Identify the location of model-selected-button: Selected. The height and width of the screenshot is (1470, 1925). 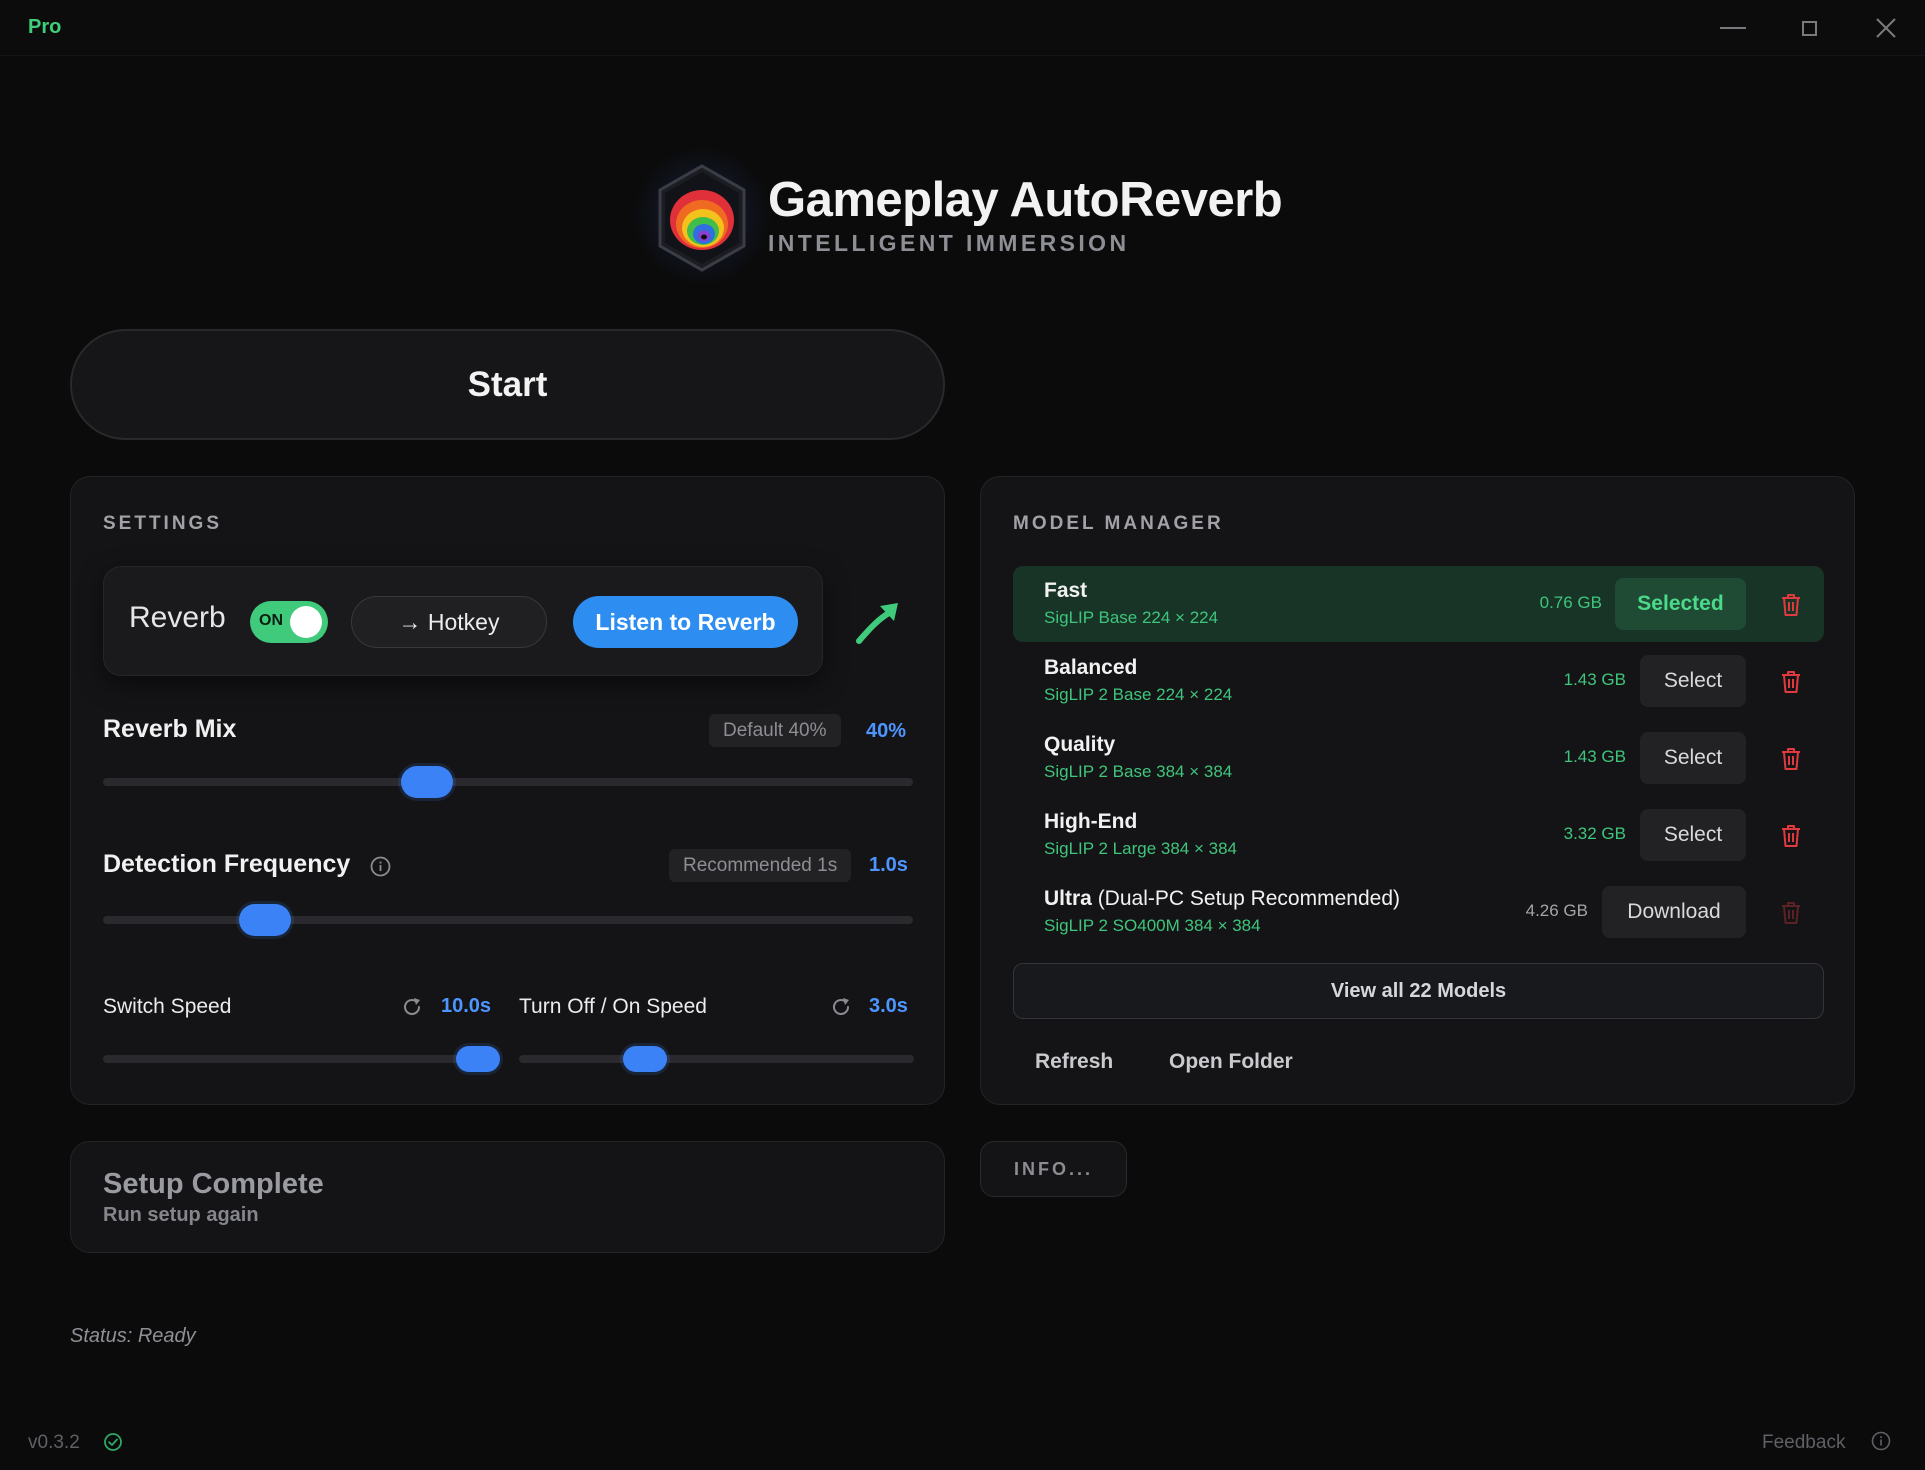
(1680, 604).